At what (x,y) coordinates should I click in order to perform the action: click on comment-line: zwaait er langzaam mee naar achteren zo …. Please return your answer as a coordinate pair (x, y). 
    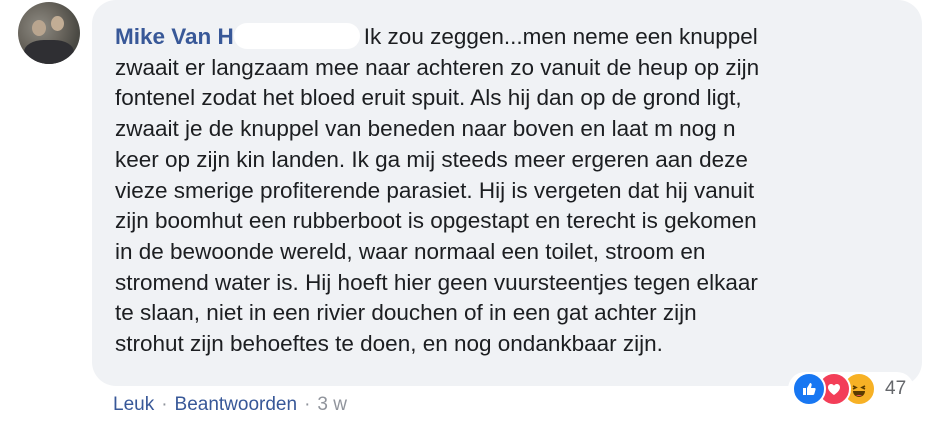
    Looking at the image, I should click on (437, 67).